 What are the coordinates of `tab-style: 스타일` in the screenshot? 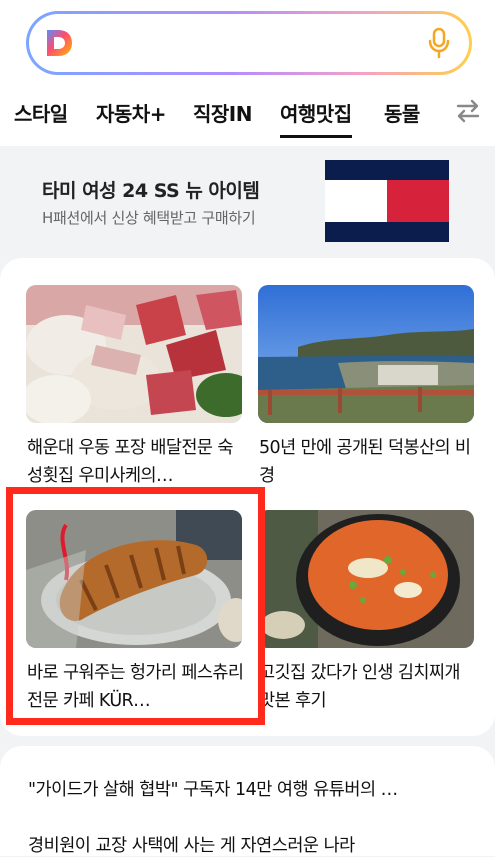 It's located at (41, 112).